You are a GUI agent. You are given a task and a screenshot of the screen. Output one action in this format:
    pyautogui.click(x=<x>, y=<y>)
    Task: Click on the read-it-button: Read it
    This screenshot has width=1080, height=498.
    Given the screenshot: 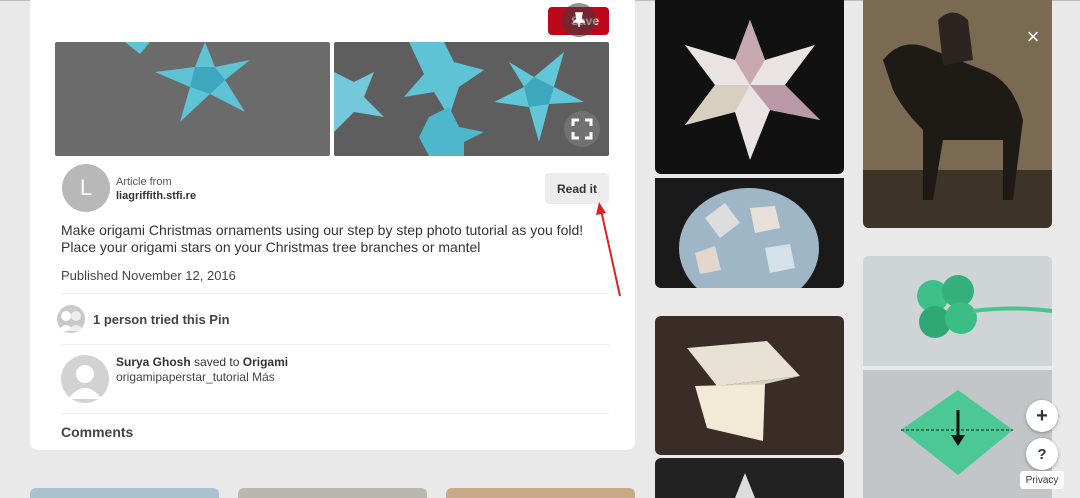 What is the action you would take?
    pyautogui.click(x=577, y=188)
    